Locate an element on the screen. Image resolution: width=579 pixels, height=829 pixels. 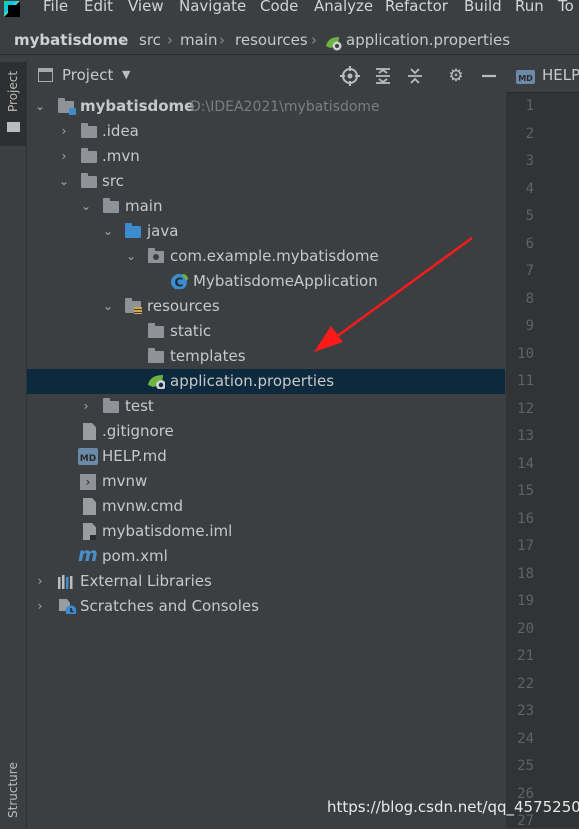
breadcrumb-src: src is located at coordinates (150, 40).